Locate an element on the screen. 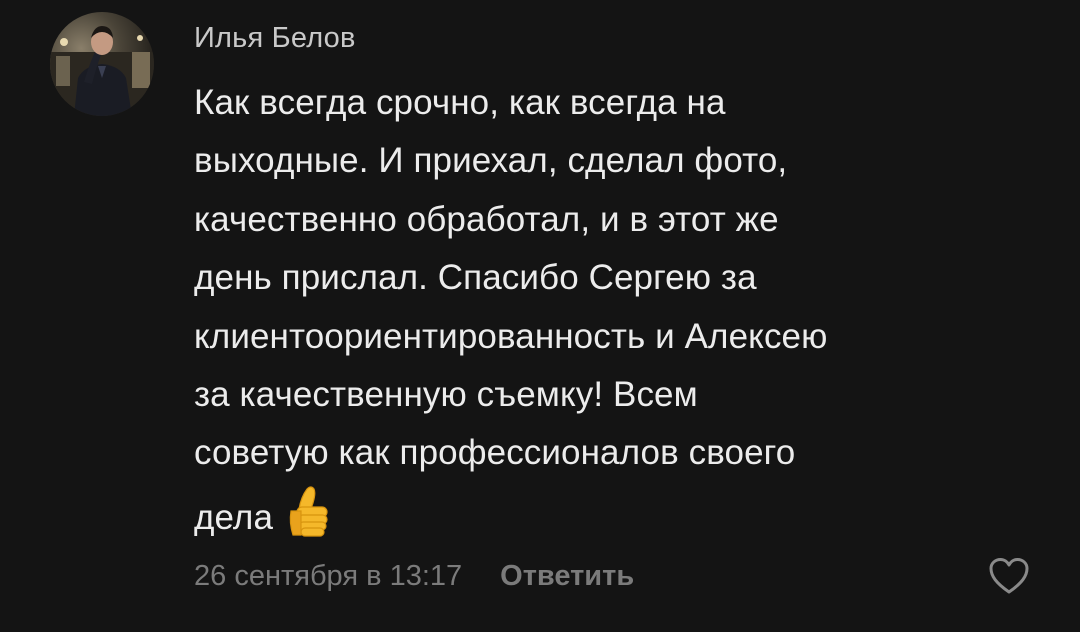 The image size is (1080, 632). comment-line: качественно обработал, и в этот же is located at coordinates (486, 219).